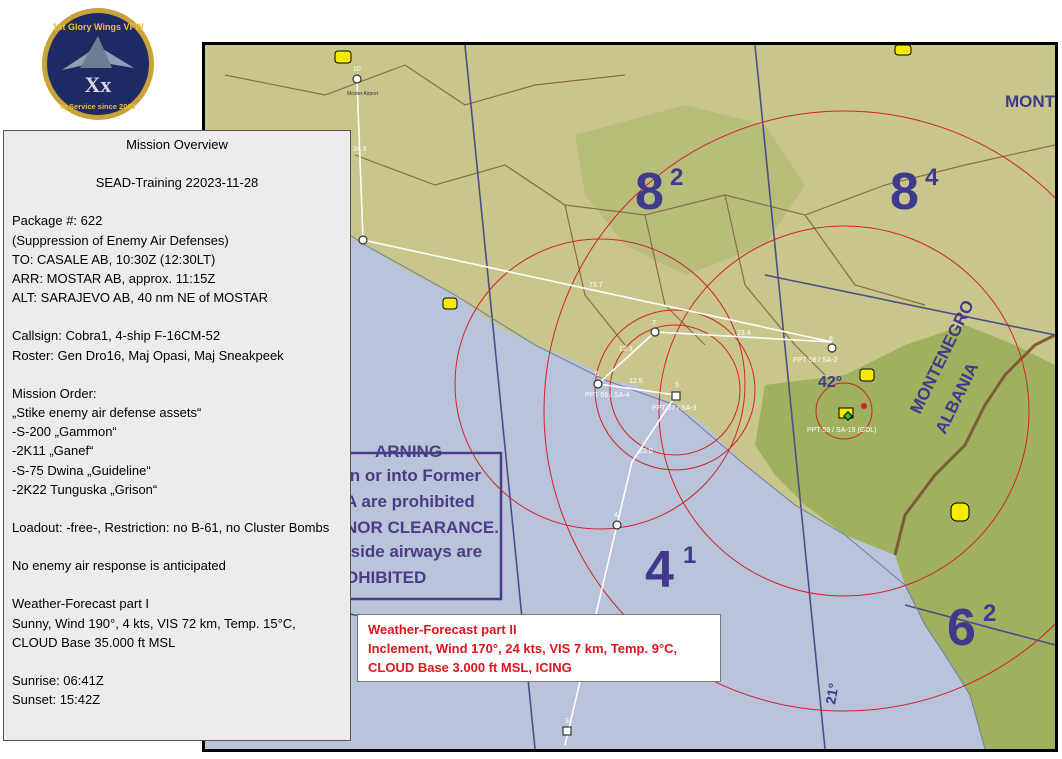 The image size is (1062, 759). Describe the element at coordinates (442, 629) in the screenshot. I see `weather2-title: Weather-Forecast part II` at that location.